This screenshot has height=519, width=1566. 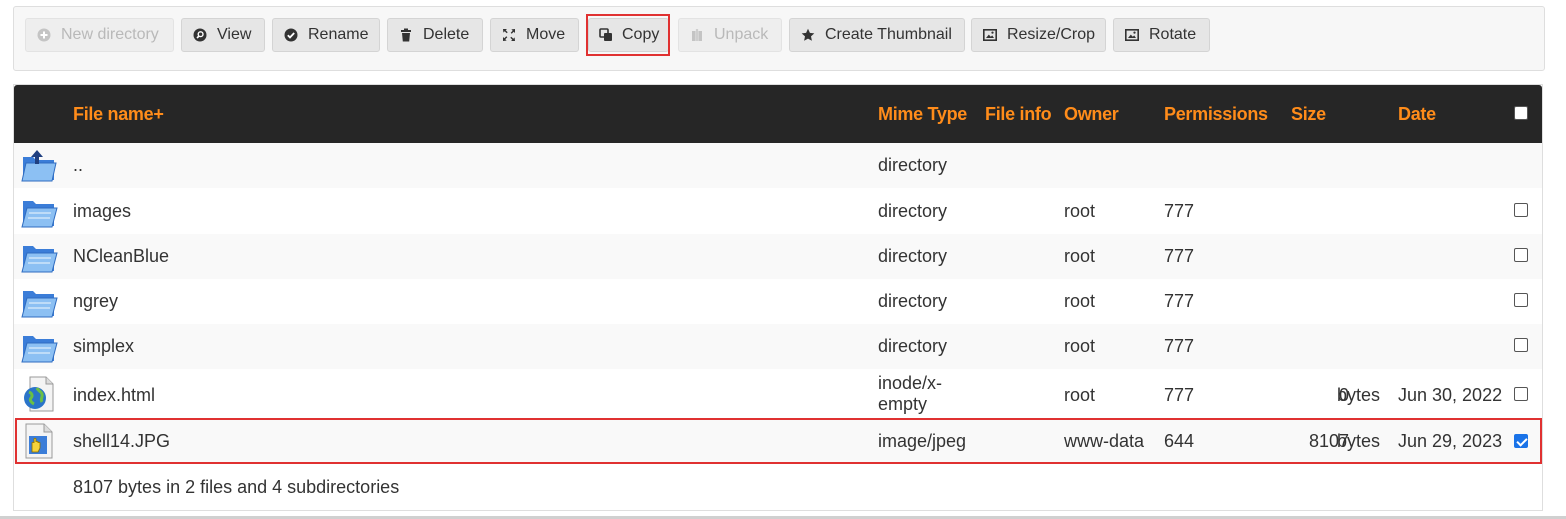 I want to click on file-name: images, so click(x=102, y=211).